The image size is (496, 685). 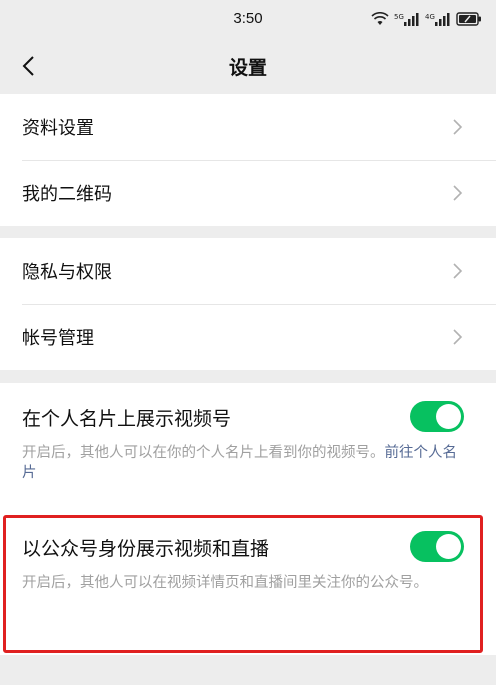 What do you see at coordinates (146, 549) in the screenshot?
I see `toggle-title: 以公众号身份展示视频和直播` at bounding box center [146, 549].